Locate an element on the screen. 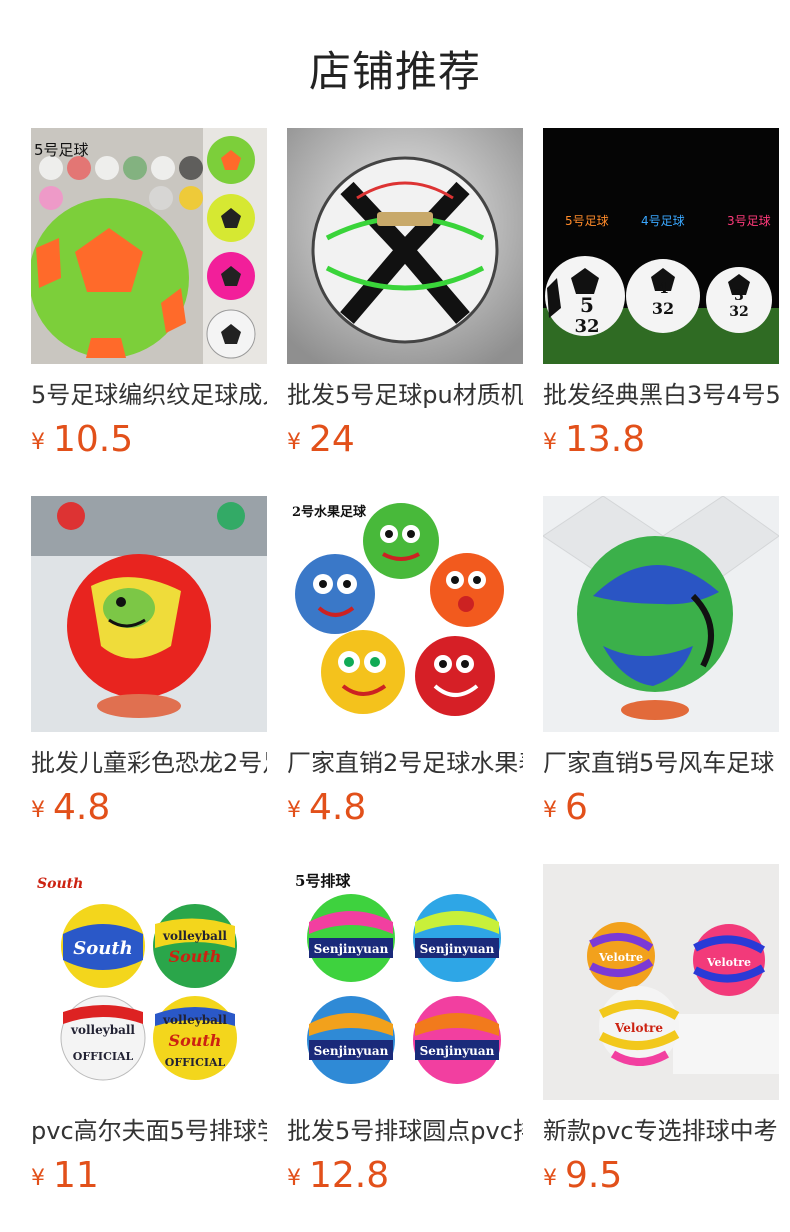 The image size is (790, 1232). product-name: pvc高尔夫面5号排球学生 is located at coordinates (149, 1131).